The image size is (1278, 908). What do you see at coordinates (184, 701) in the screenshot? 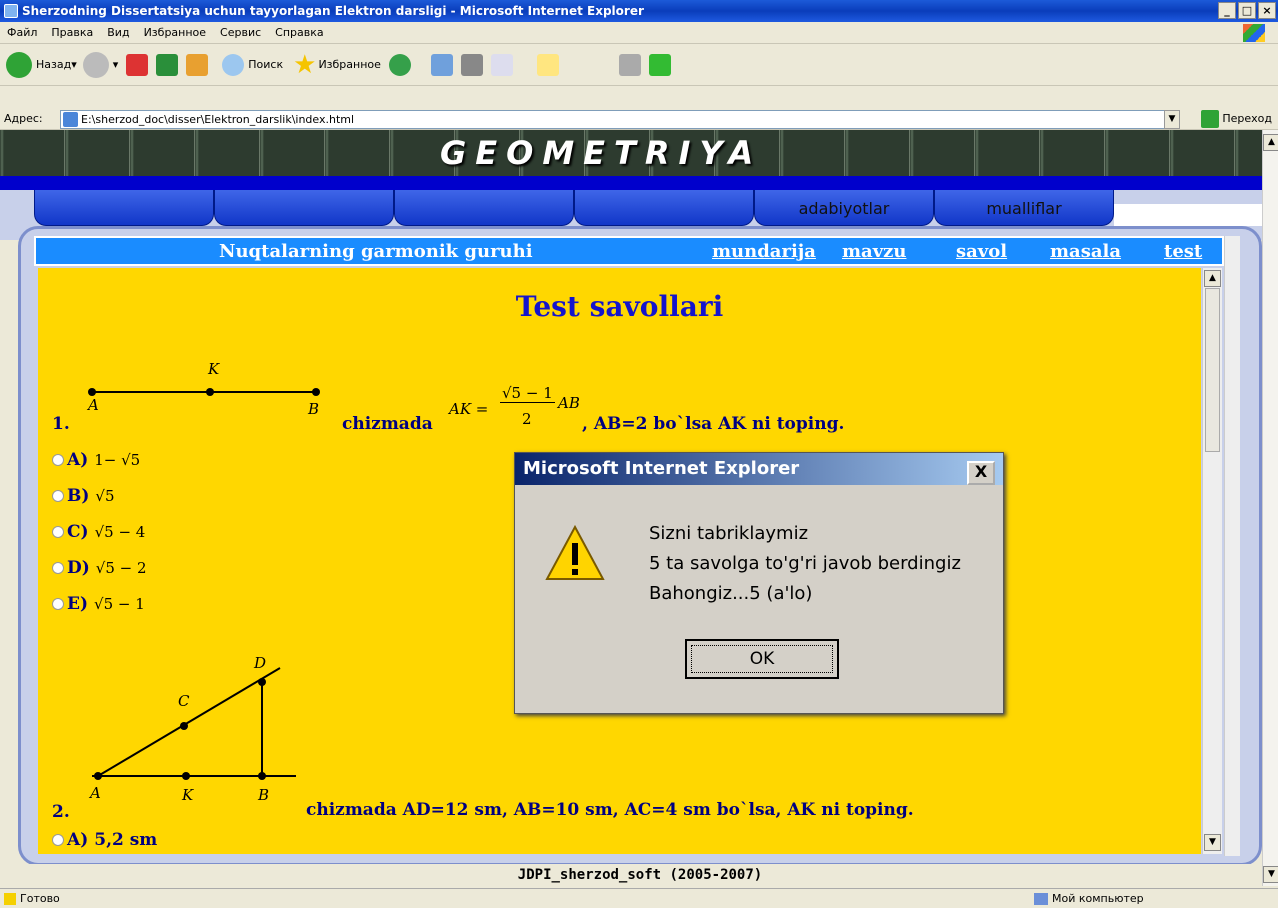
I see `q2-label-c: C` at bounding box center [184, 701].